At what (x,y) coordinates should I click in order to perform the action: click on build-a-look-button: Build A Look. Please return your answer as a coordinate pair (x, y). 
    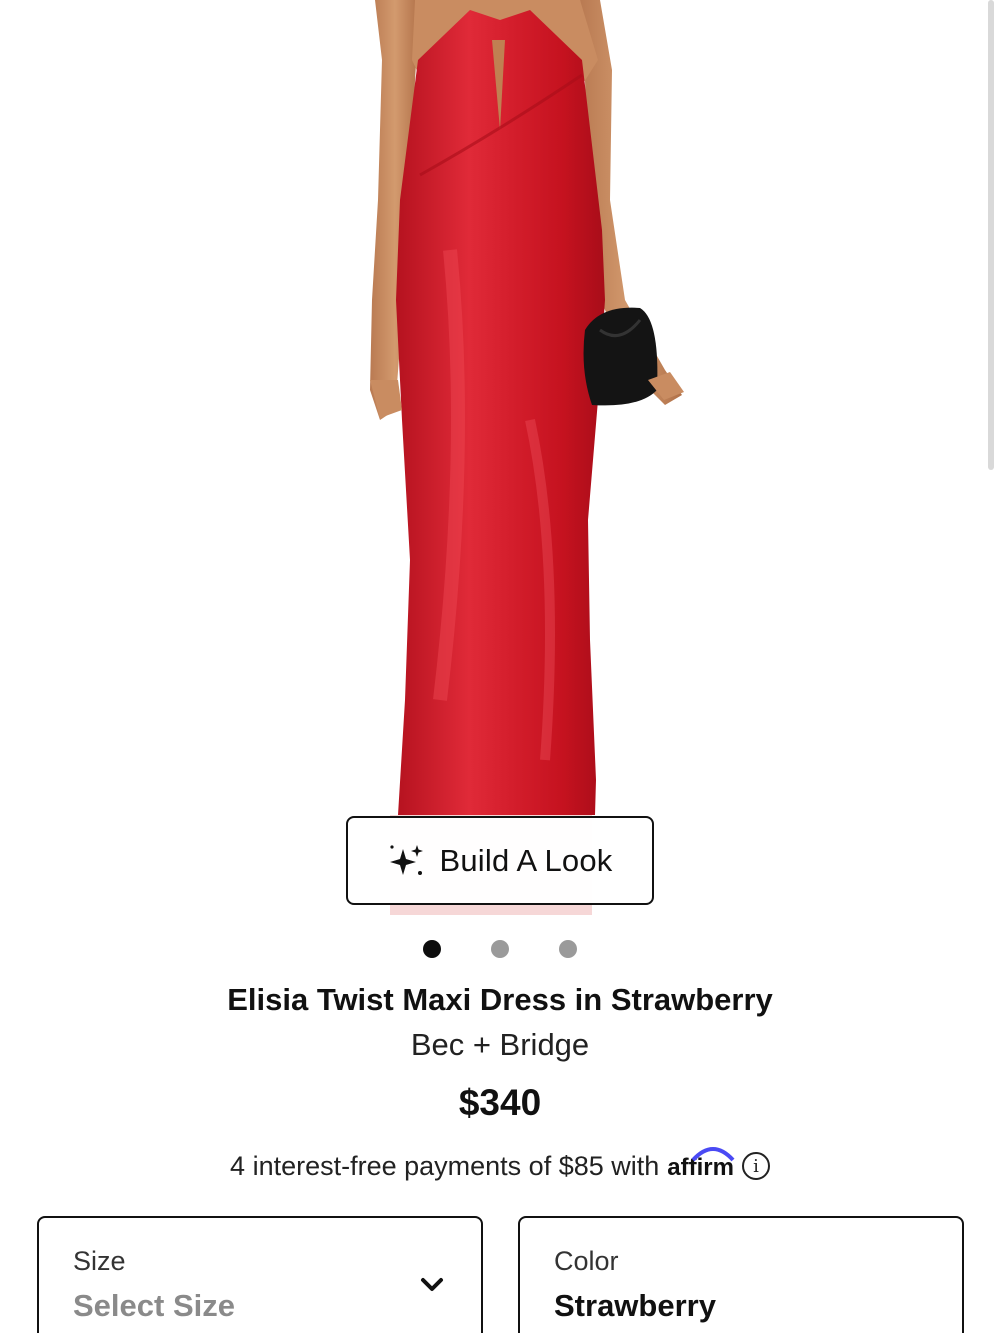
    Looking at the image, I should click on (500, 860).